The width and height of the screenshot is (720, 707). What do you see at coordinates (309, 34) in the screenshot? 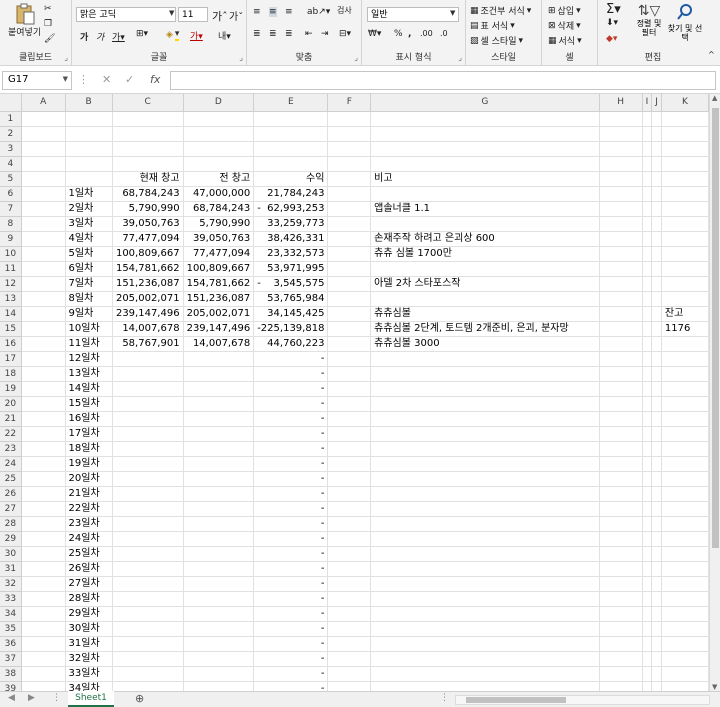
I see `decrease-indent-icon: ⇤` at bounding box center [309, 34].